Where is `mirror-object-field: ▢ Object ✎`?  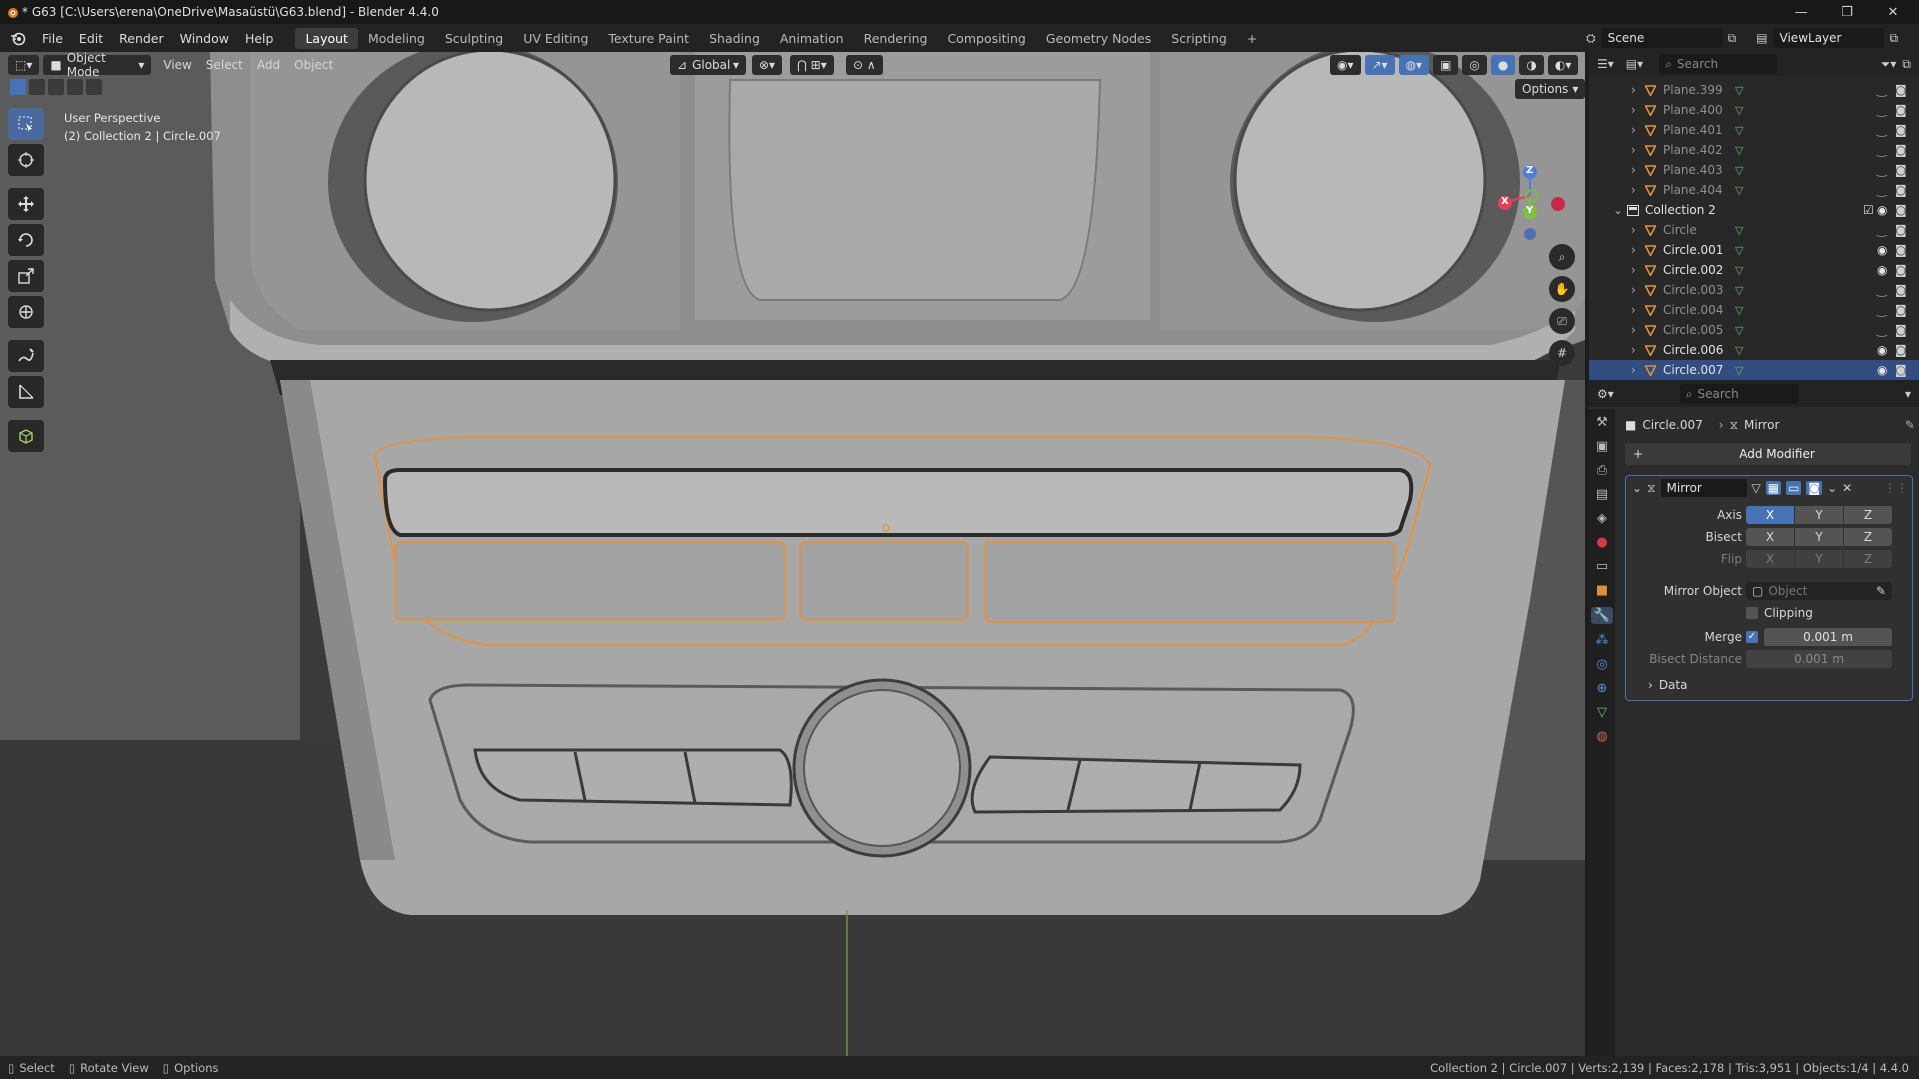 mirror-object-field: ▢ Object ✎ is located at coordinates (1819, 591).